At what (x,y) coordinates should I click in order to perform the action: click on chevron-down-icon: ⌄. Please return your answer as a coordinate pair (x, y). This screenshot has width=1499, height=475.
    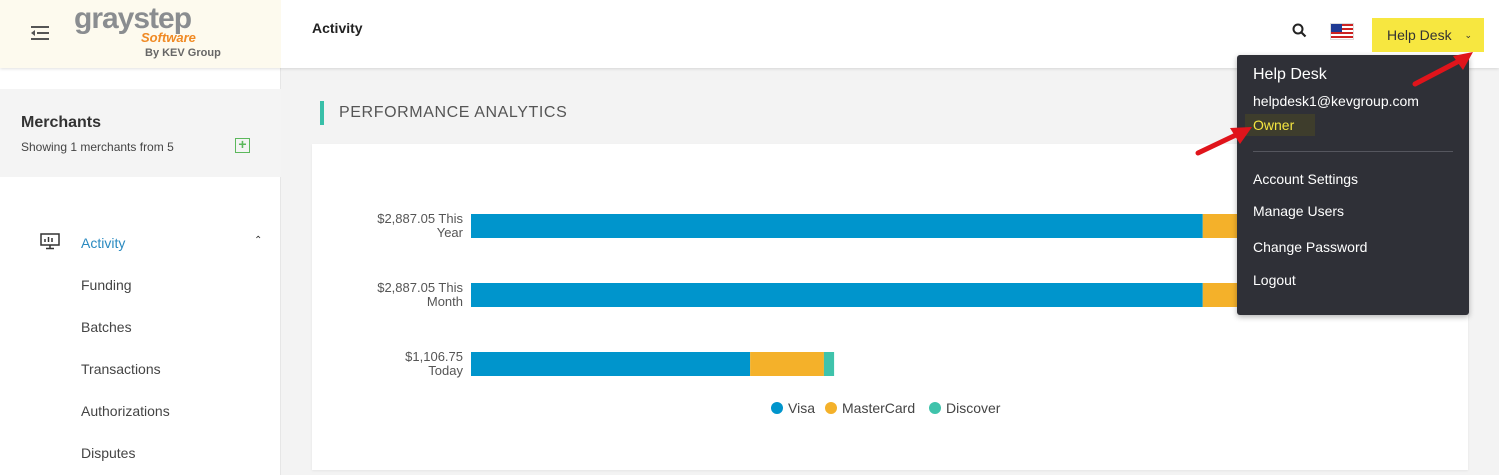
    Looking at the image, I should click on (1468, 35).